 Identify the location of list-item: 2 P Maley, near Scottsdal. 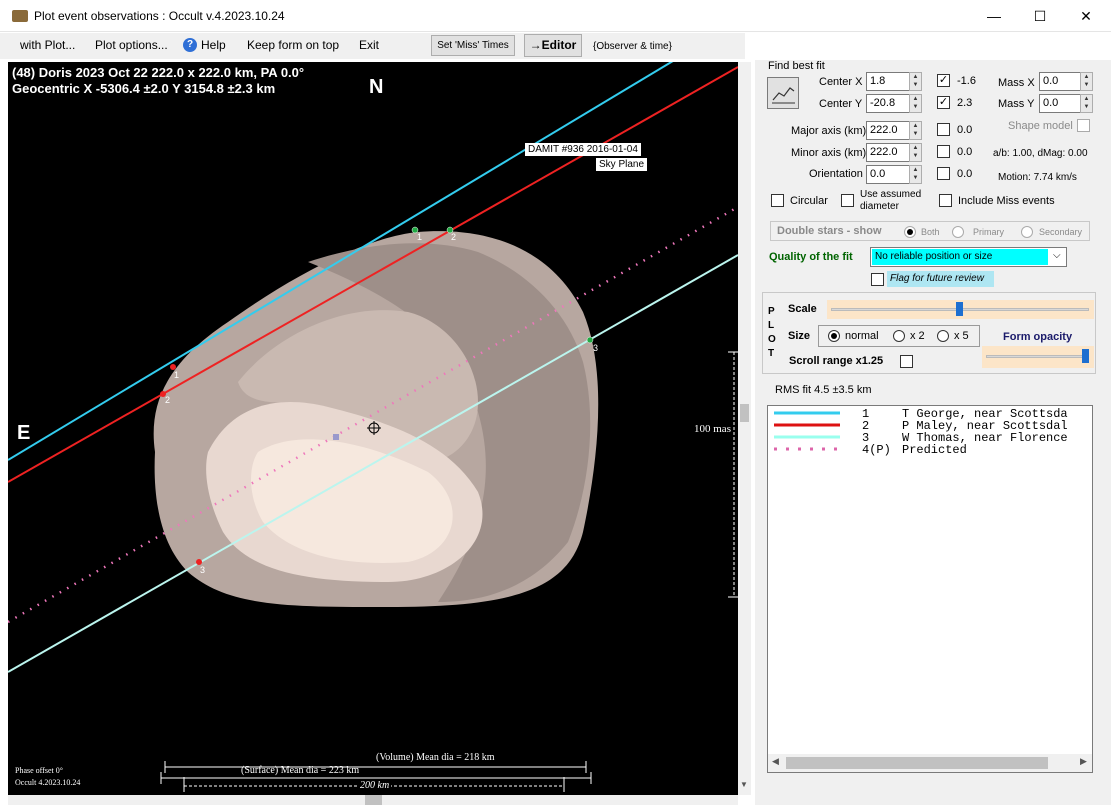
(930, 426).